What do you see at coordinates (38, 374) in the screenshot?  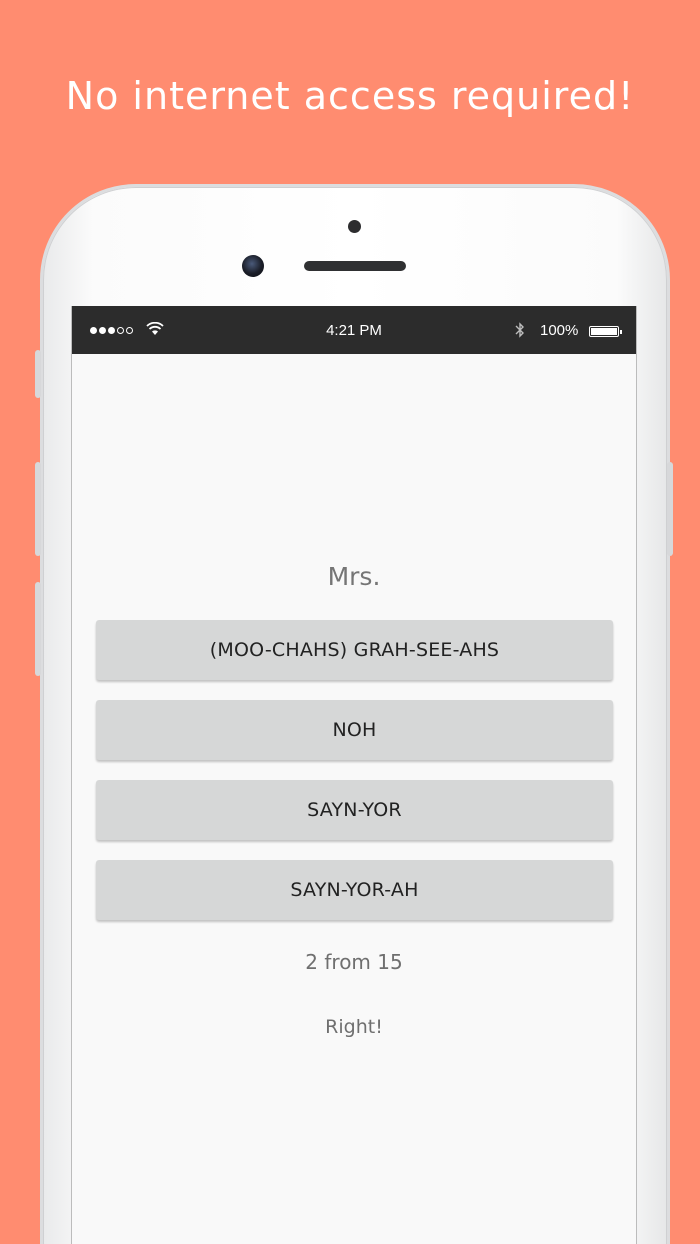 I see `phone-silent-switch` at bounding box center [38, 374].